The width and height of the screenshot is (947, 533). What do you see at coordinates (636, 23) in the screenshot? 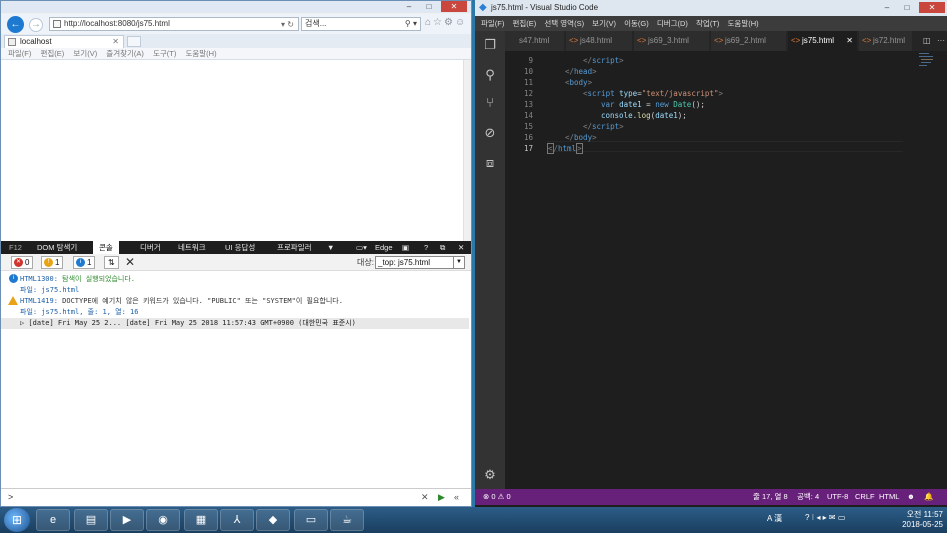
I see `menu-go: 이동(G)` at bounding box center [636, 23].